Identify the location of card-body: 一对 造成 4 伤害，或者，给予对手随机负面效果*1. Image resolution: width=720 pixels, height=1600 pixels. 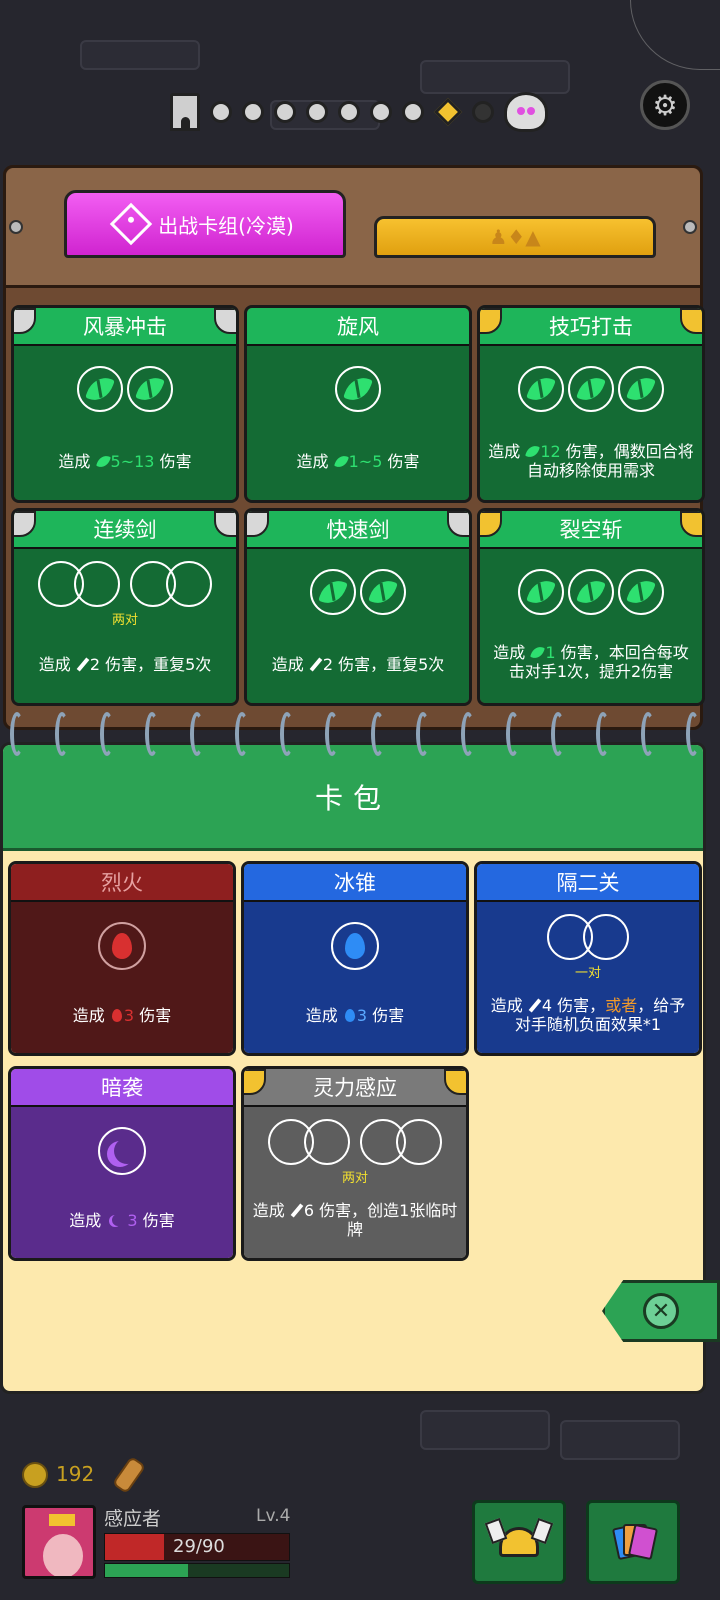
(588, 977).